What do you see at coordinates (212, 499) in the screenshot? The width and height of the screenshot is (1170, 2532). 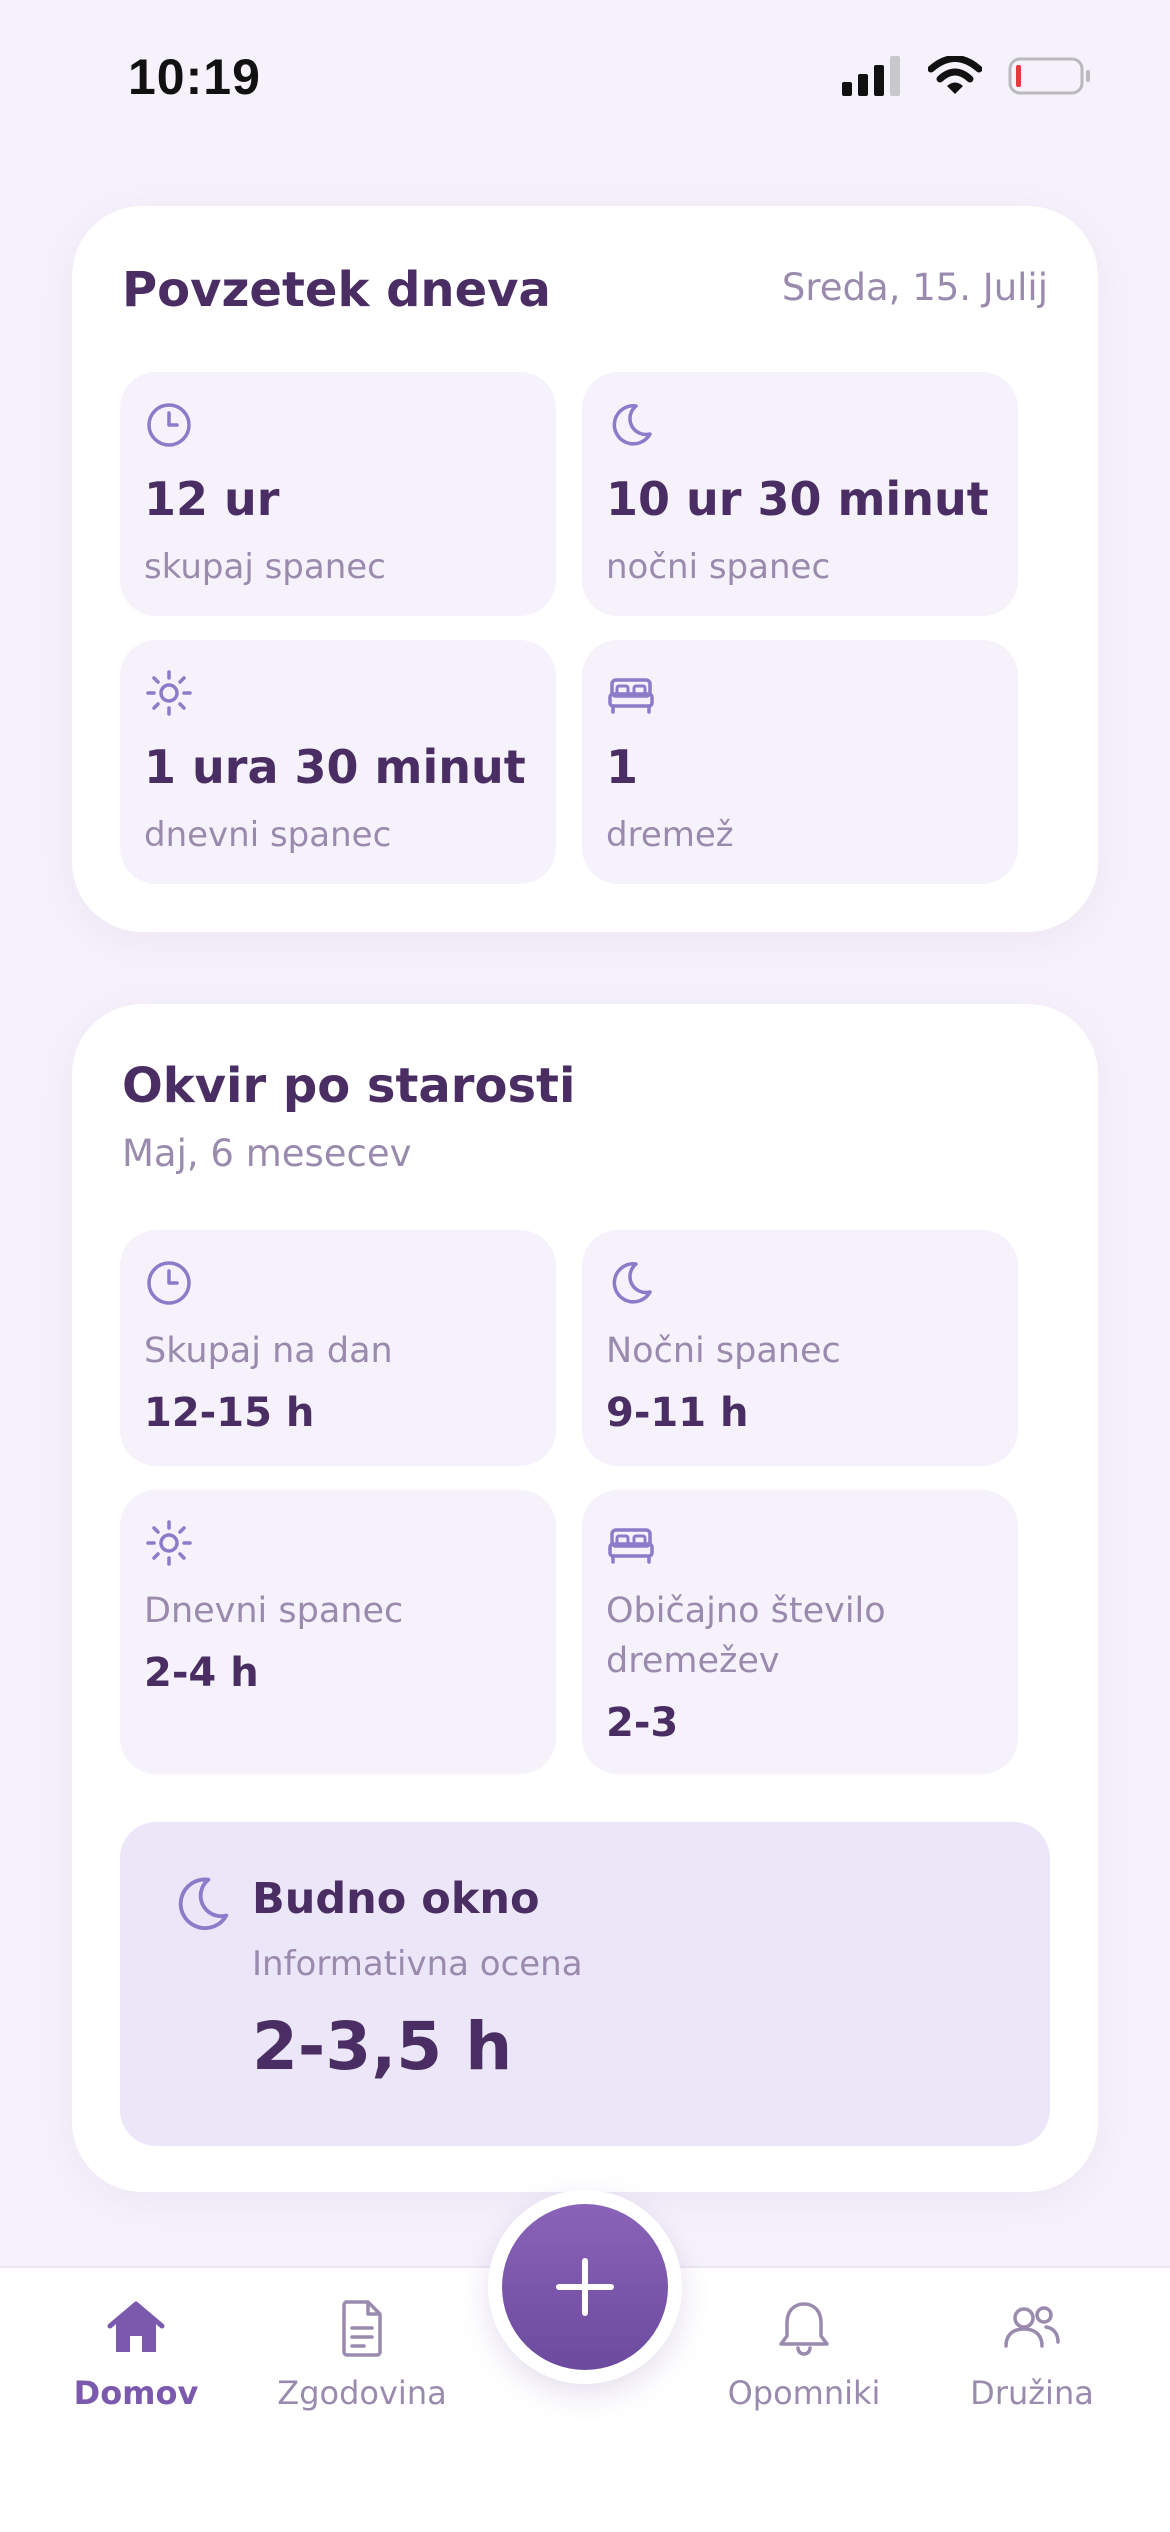 I see `summary-total-value: 12 ur` at bounding box center [212, 499].